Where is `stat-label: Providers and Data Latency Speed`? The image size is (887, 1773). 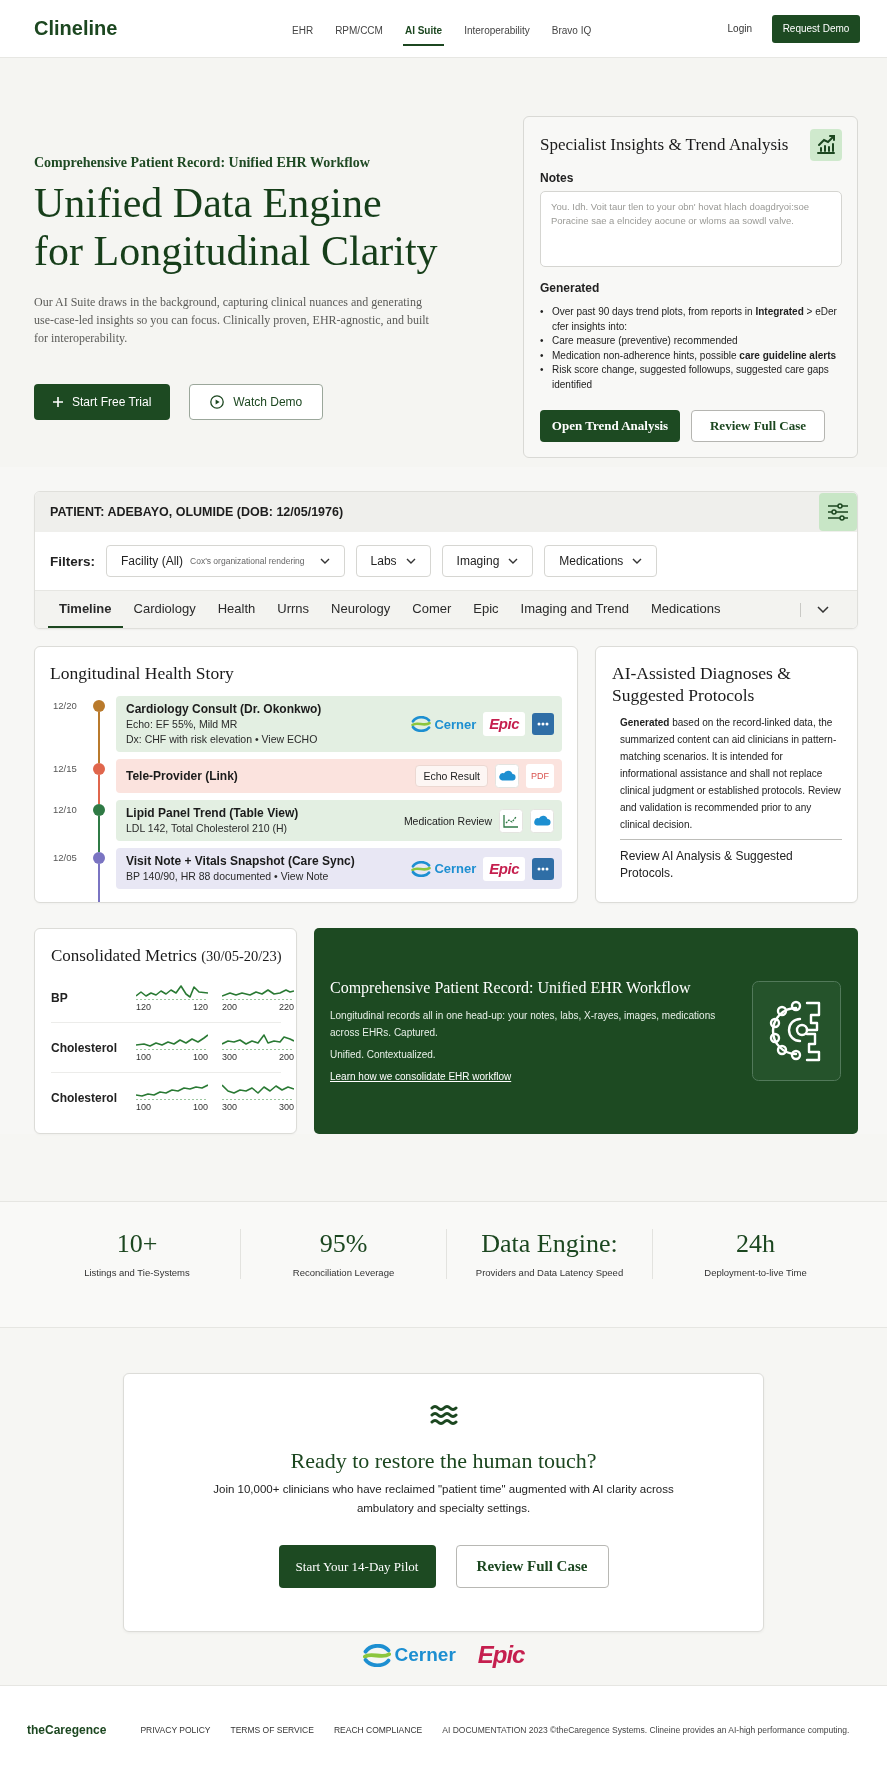 stat-label: Providers and Data Latency Speed is located at coordinates (549, 1272).